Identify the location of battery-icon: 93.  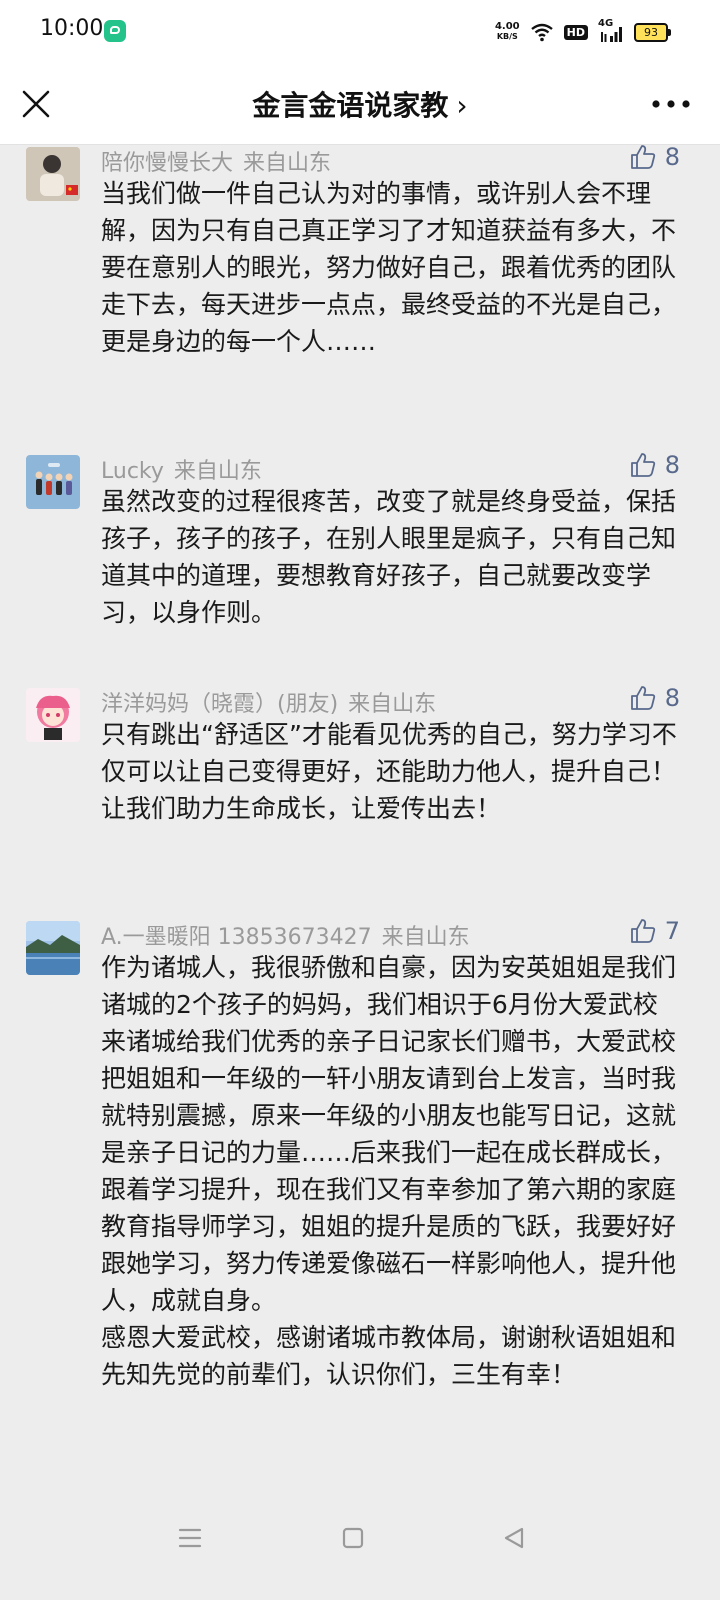
(652, 32).